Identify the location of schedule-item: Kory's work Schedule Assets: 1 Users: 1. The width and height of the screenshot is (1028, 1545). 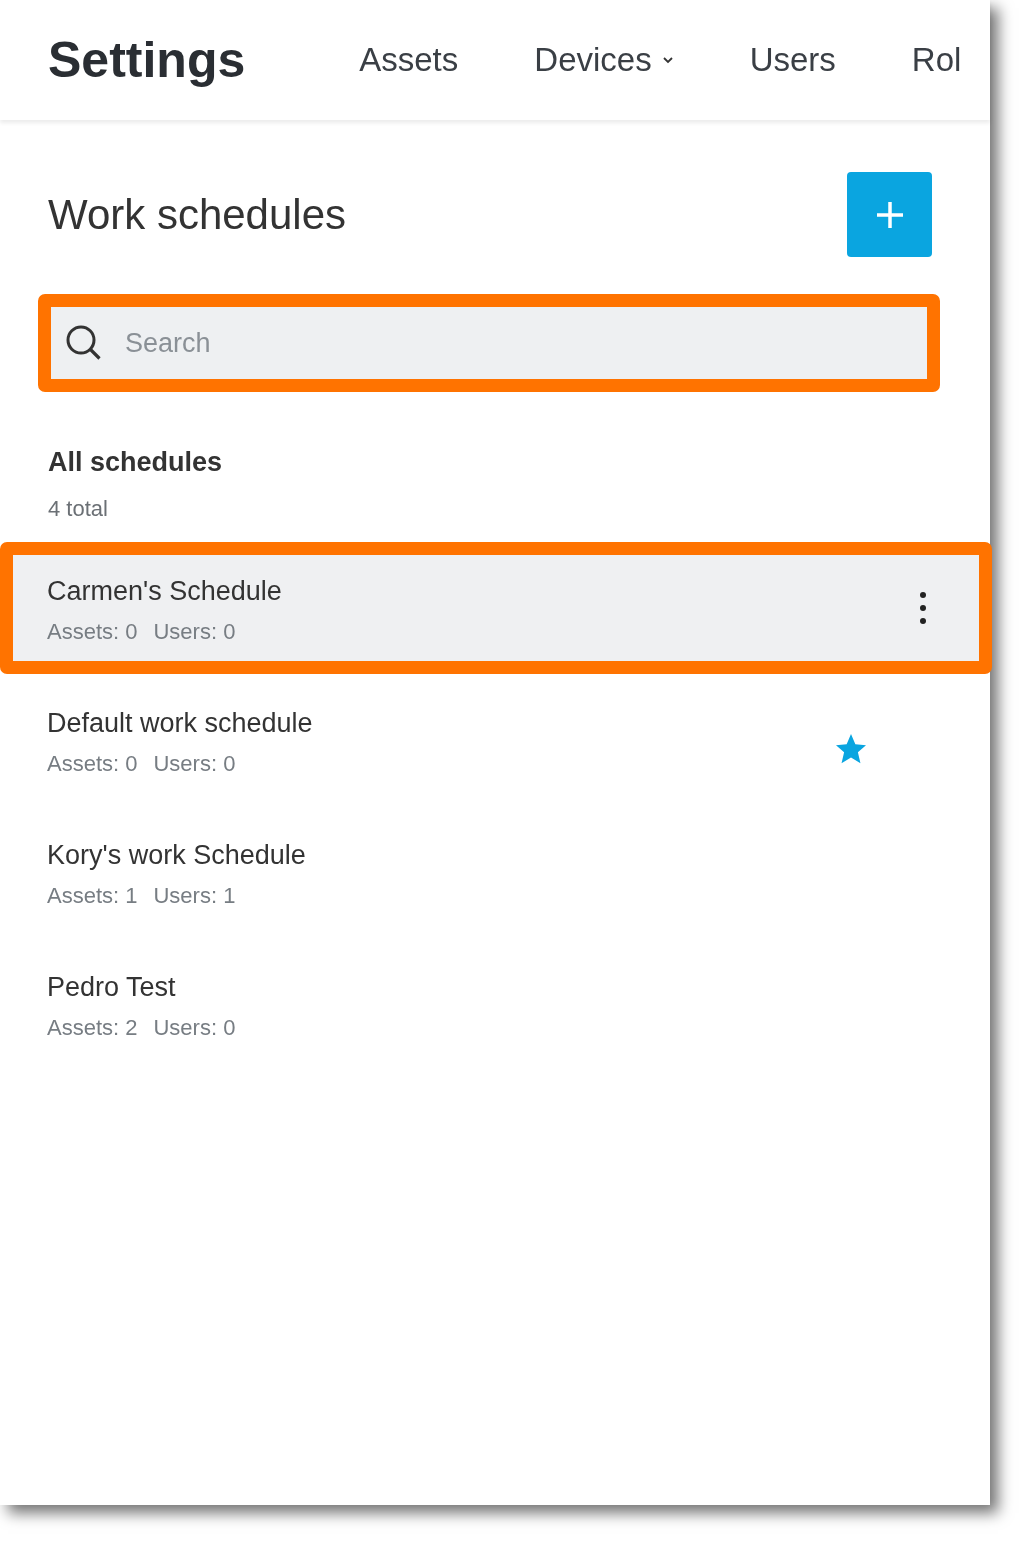
(496, 872).